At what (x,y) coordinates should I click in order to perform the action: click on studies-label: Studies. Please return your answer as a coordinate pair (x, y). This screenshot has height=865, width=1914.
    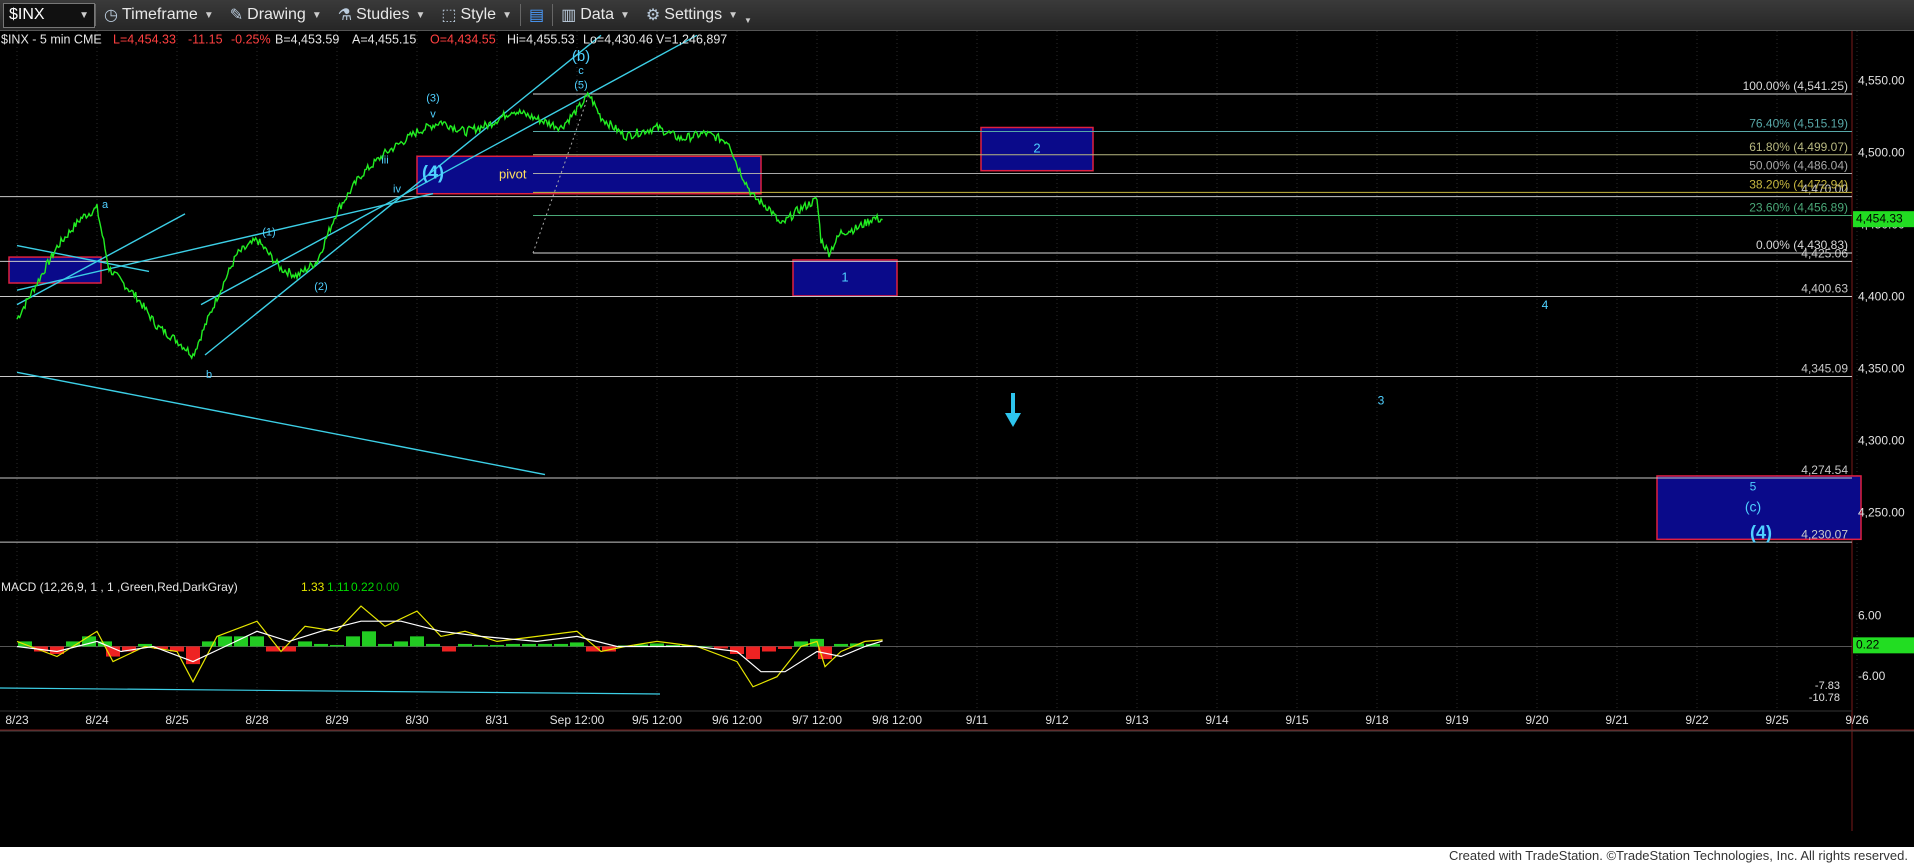
    Looking at the image, I should click on (383, 14).